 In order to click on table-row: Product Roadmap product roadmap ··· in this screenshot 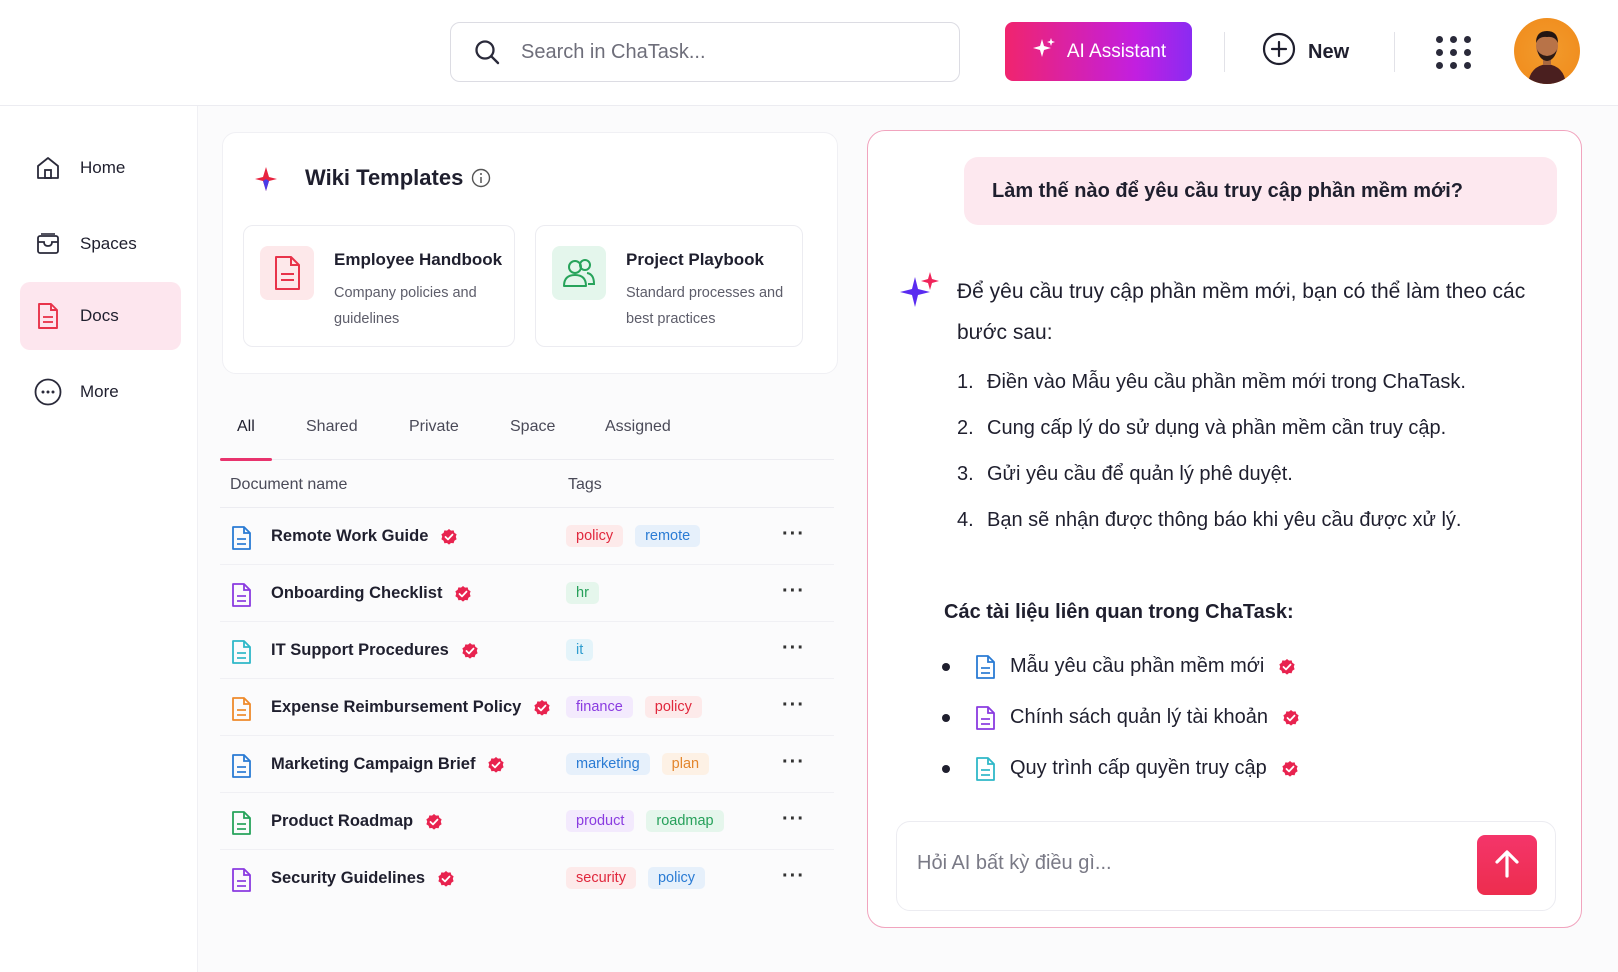, I will do `click(527, 821)`.